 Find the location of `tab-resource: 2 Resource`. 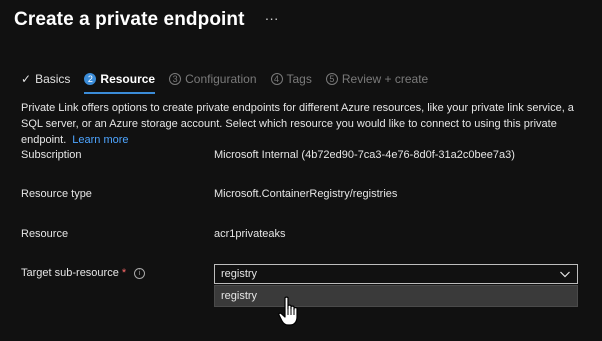

tab-resource: 2 Resource is located at coordinates (120, 83).